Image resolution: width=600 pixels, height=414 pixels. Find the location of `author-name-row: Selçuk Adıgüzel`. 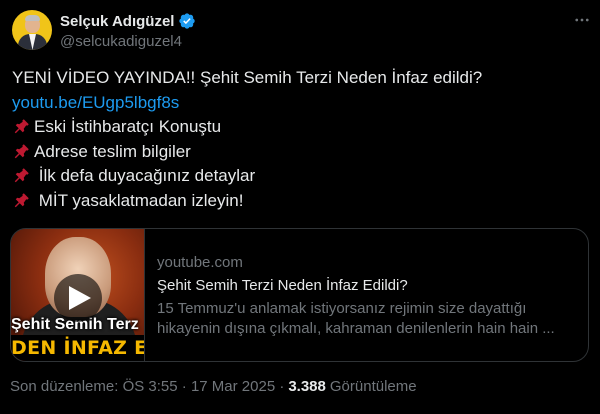

author-name-row: Selçuk Adıgüzel is located at coordinates (128, 21).